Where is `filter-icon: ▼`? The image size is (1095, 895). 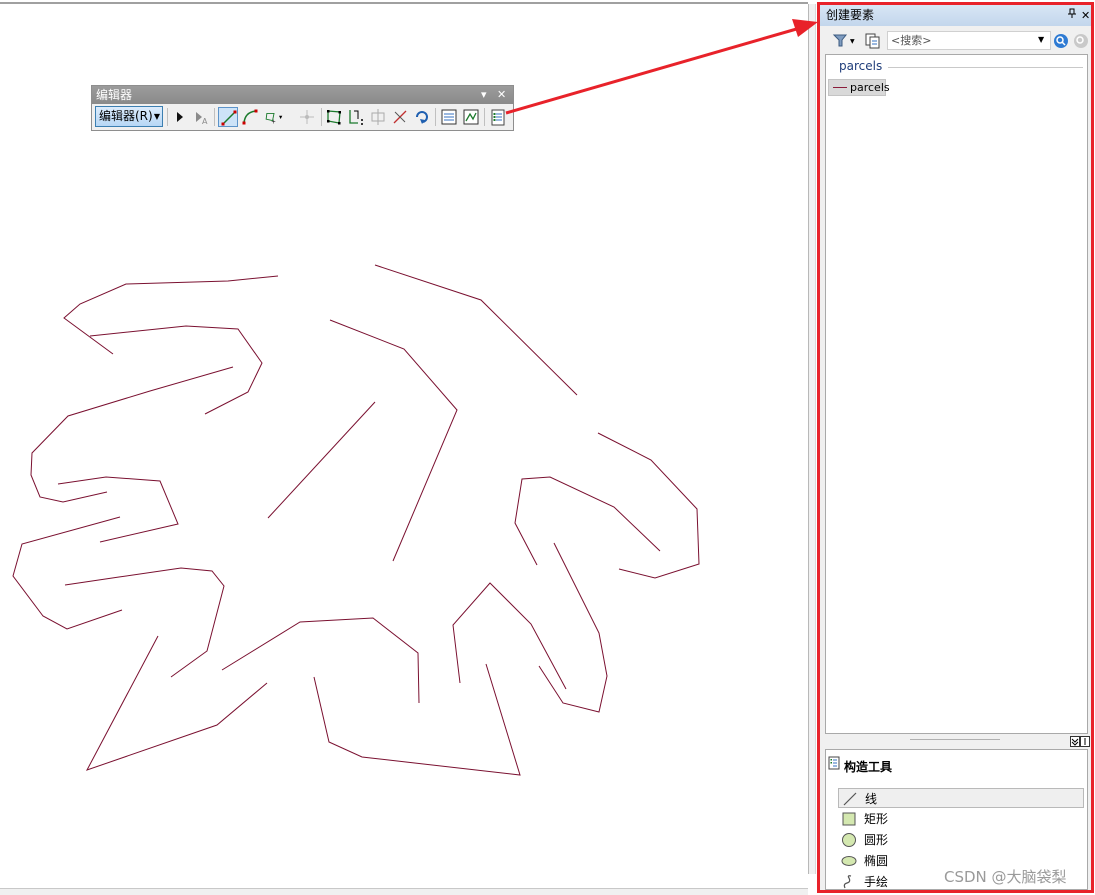 filter-icon: ▼ is located at coordinates (843, 40).